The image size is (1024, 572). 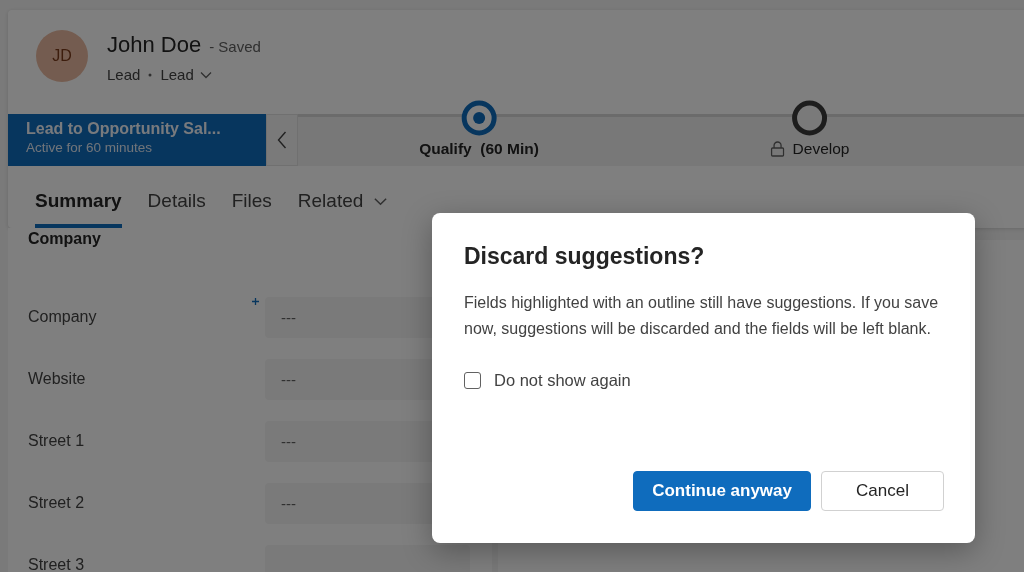 I want to click on process-duration: Active for 60 minutes, so click(x=90, y=147).